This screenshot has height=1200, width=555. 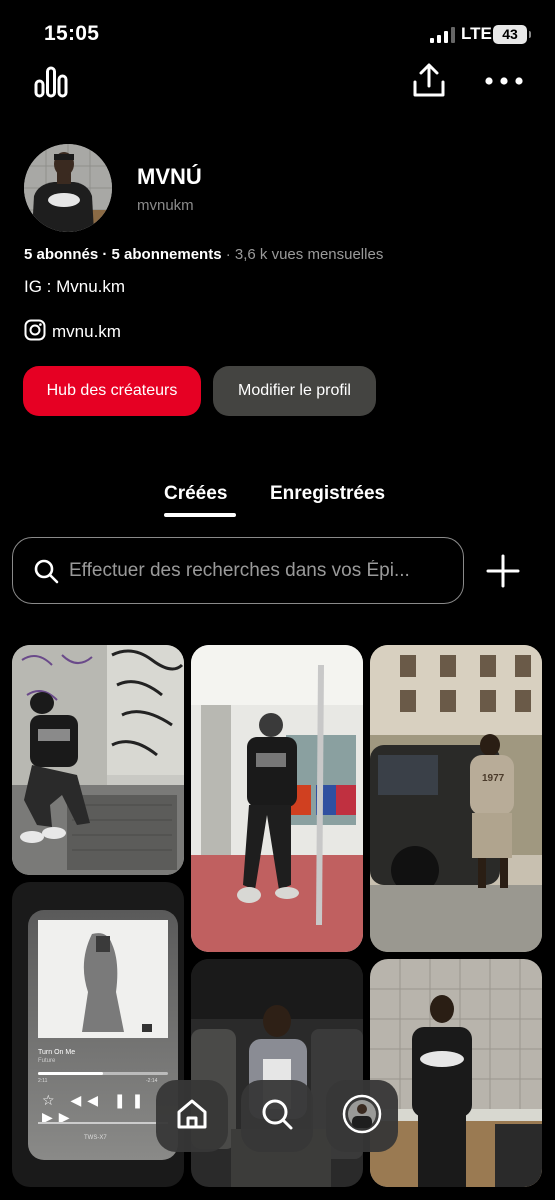 What do you see at coordinates (512, 34) in the screenshot?
I see `battery-icon: 43` at bounding box center [512, 34].